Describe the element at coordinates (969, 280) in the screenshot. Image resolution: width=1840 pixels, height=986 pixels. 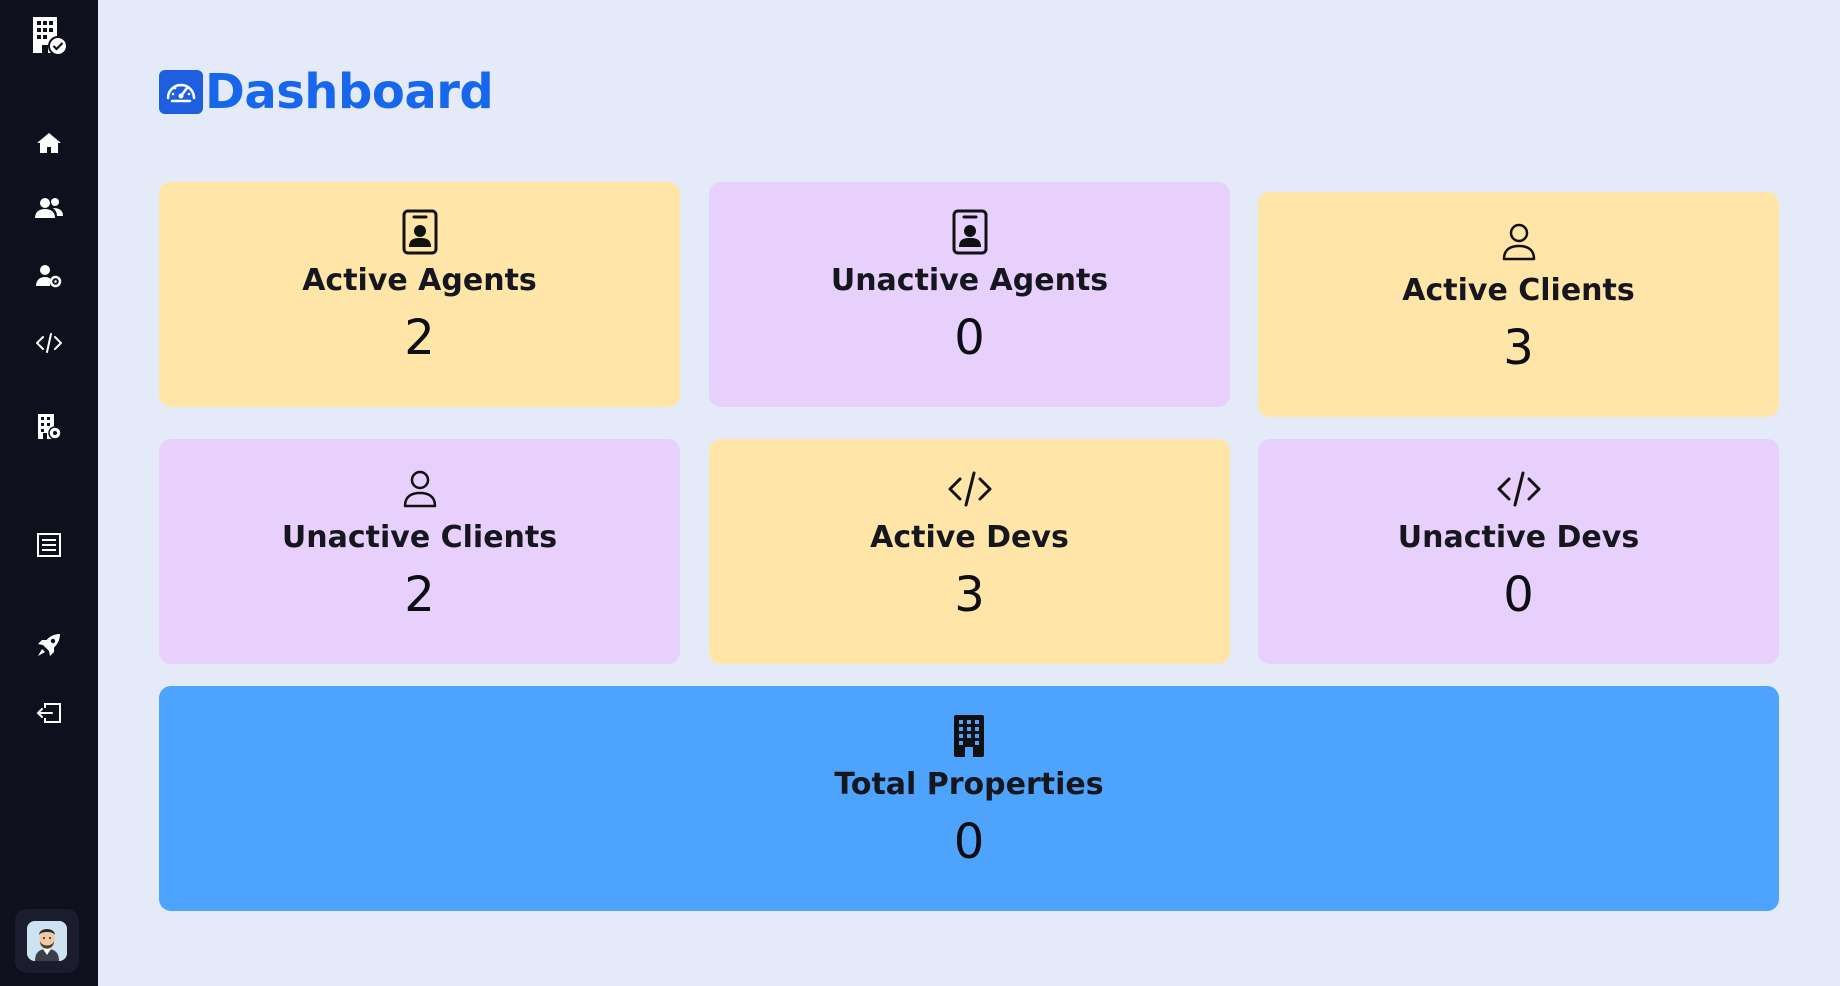
I see `card-label: Unactive Agents` at that location.